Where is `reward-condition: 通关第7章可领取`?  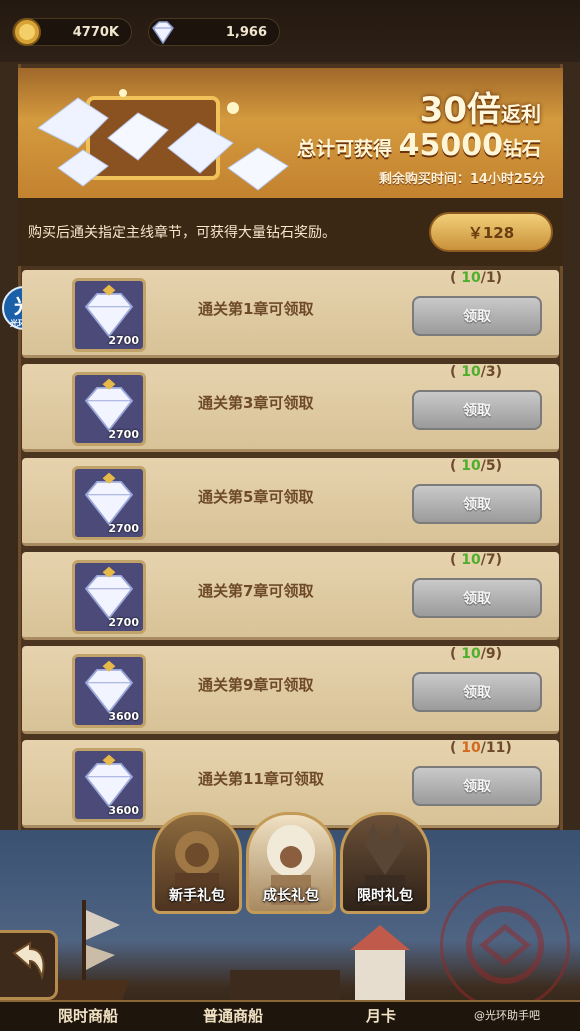
reward-condition: 通关第7章可领取 is located at coordinates (256, 591).